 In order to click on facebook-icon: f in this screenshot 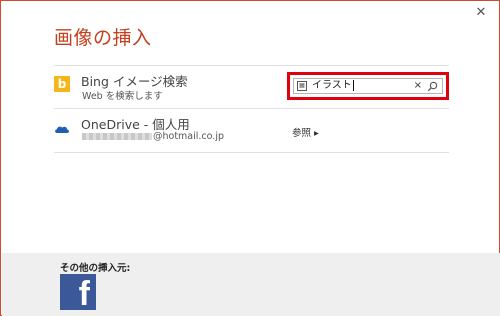, I will do `click(78, 293)`.